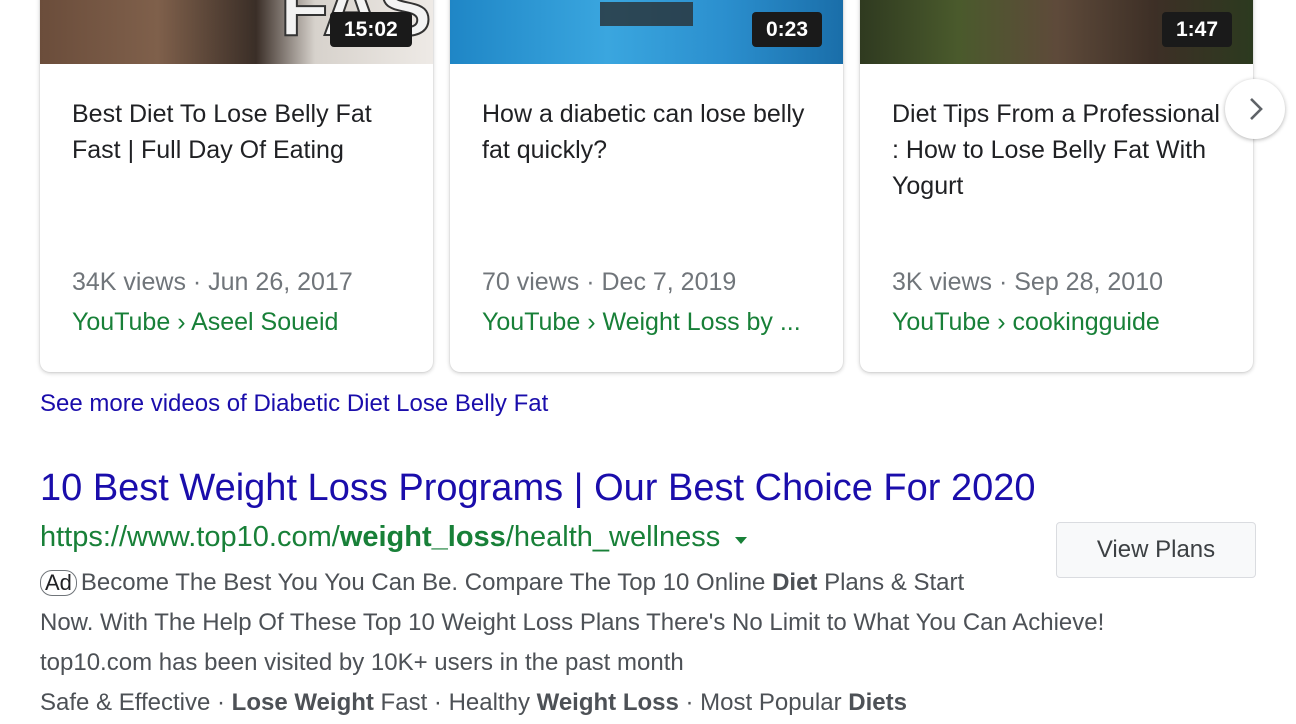 Image resolution: width=1296 pixels, height=724 pixels. Describe the element at coordinates (236, 32) in the screenshot. I see `video-thumbnail: FAST 15:02` at that location.